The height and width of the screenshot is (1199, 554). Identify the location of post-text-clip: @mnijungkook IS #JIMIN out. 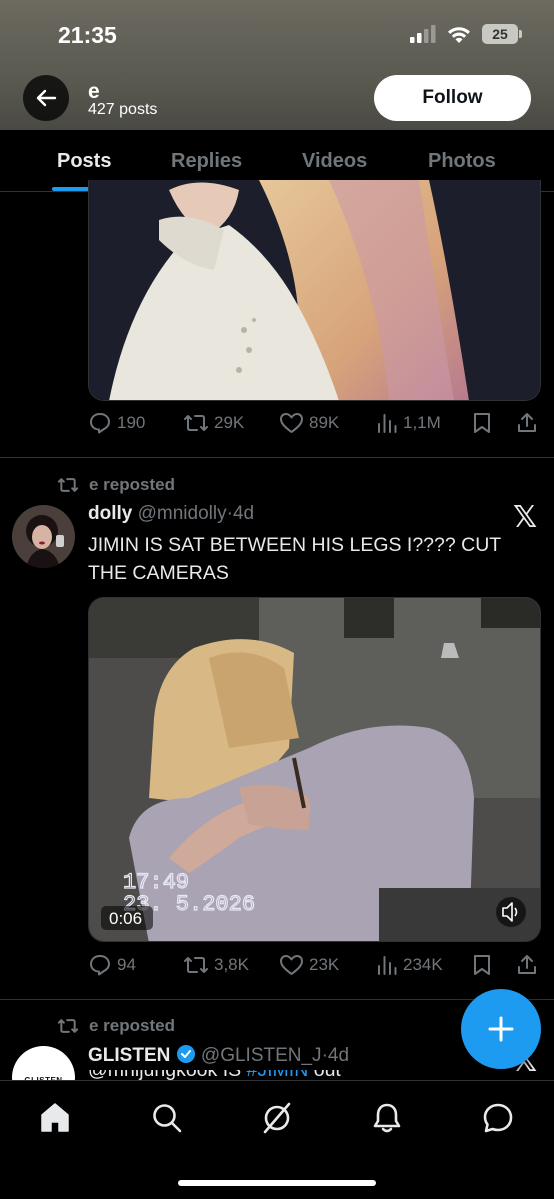
(278, 1075).